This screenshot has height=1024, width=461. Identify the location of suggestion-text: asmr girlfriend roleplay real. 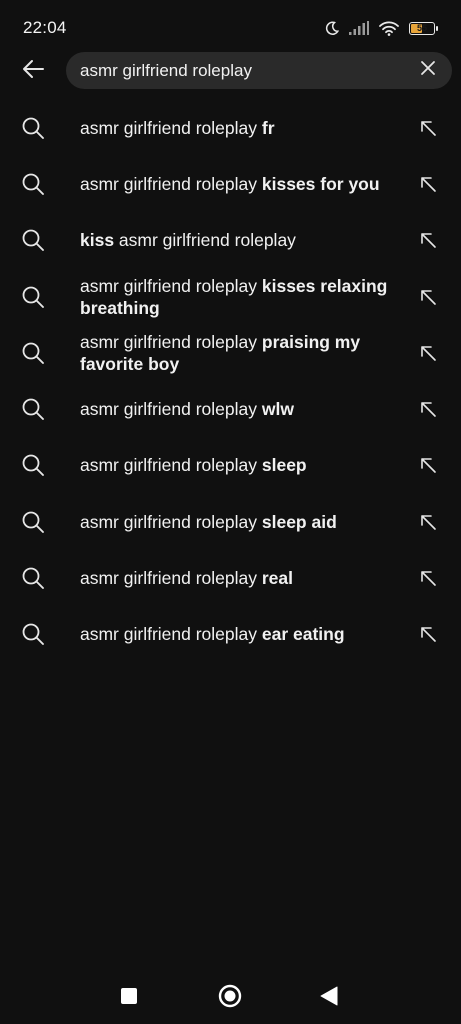
(245, 578).